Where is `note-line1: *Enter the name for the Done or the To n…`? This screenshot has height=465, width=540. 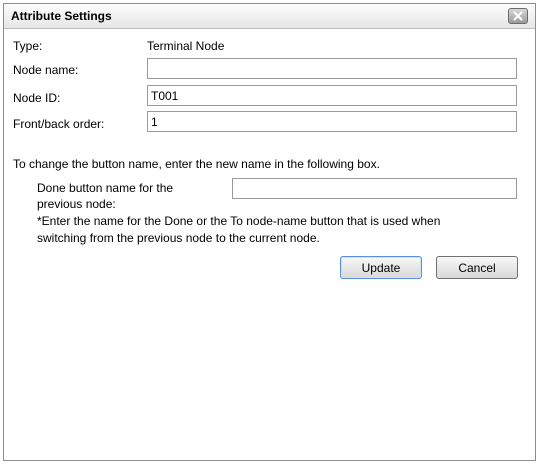
note-line1: *Enter the name for the Done or the To n… is located at coordinates (239, 221).